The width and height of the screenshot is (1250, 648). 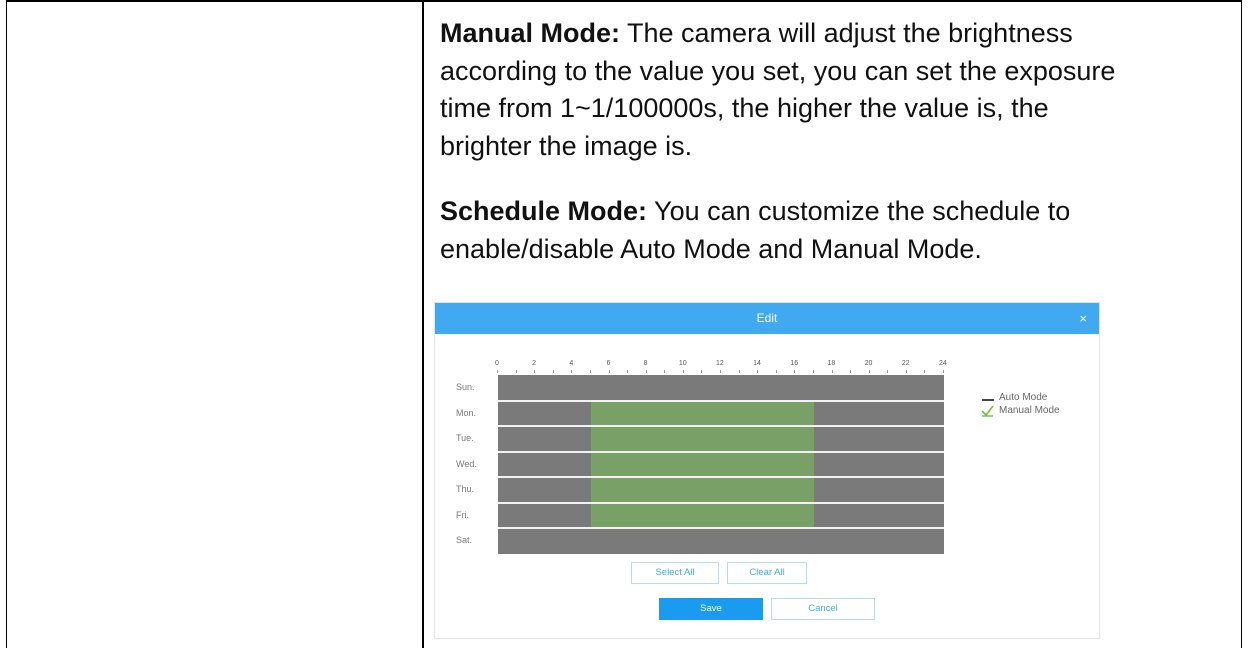 I want to click on manual-mode-text-line1: The camera will adjust the brightness, so click(x=846, y=33).